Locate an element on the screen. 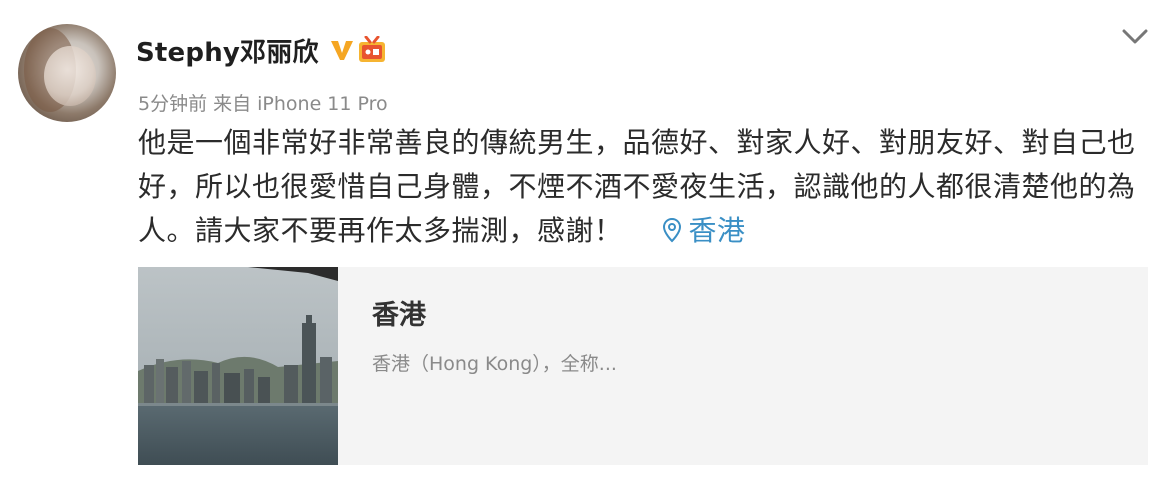 This screenshot has height=482, width=1172. card-title: 香港 is located at coordinates (399, 312).